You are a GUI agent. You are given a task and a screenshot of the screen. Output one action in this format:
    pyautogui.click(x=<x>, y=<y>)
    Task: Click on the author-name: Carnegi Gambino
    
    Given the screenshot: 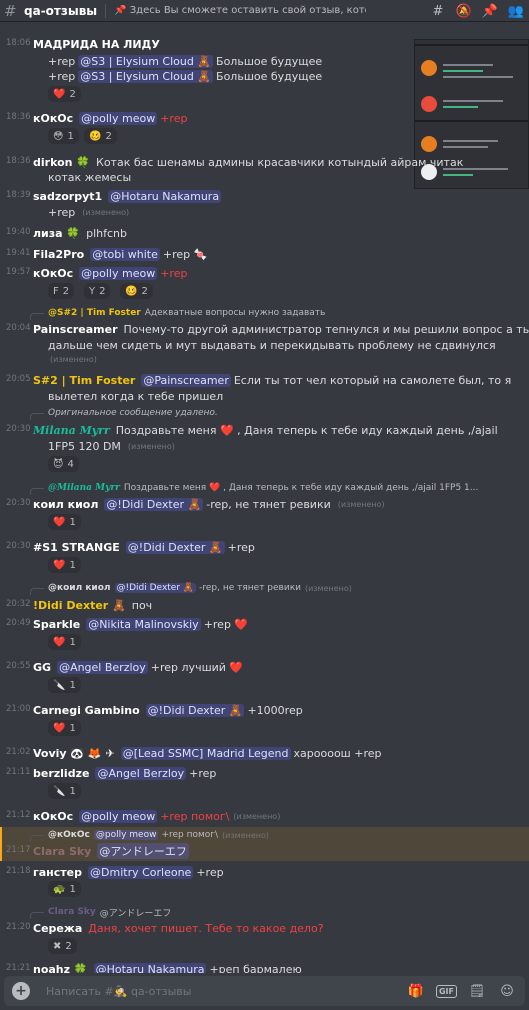 What is the action you would take?
    pyautogui.click(x=86, y=710)
    